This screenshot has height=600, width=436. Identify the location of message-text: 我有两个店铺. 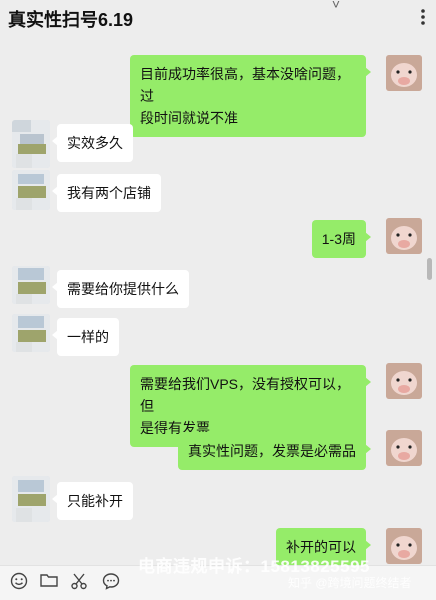
(109, 193).